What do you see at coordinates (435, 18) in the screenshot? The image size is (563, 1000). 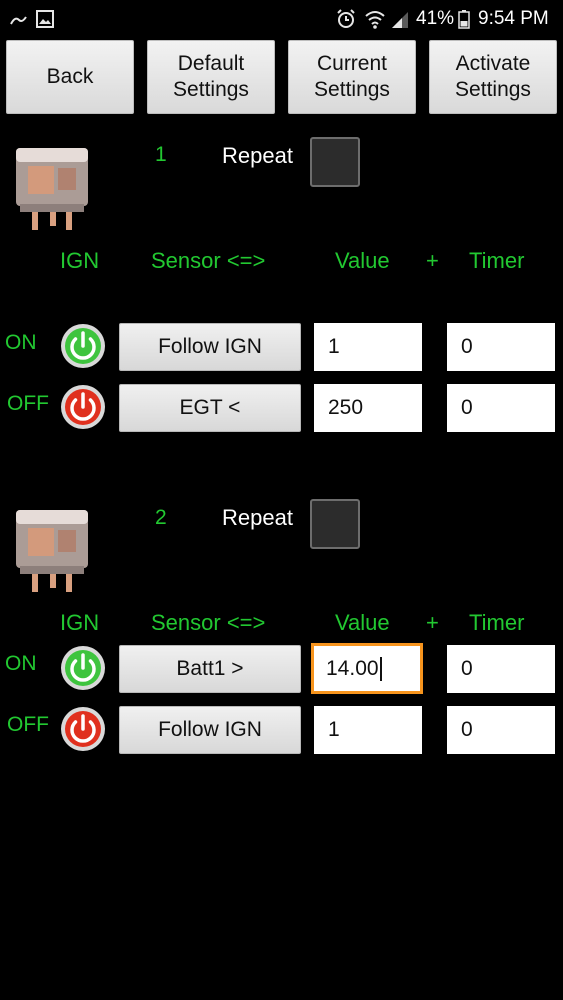 I see `battery-percent: 41%` at bounding box center [435, 18].